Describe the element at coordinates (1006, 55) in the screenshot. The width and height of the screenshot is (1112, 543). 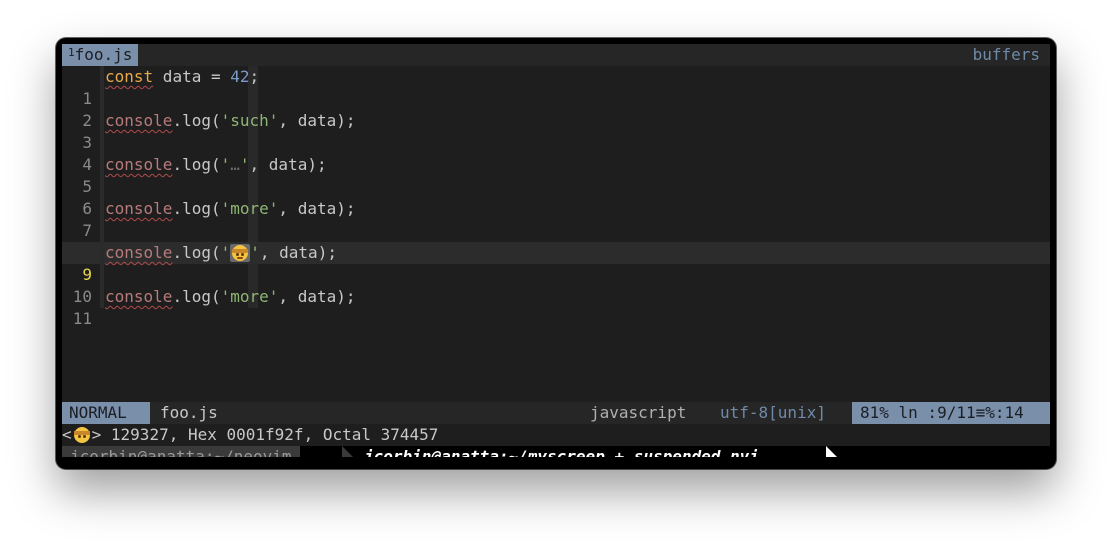
I see `buffers-label: buffers` at that location.